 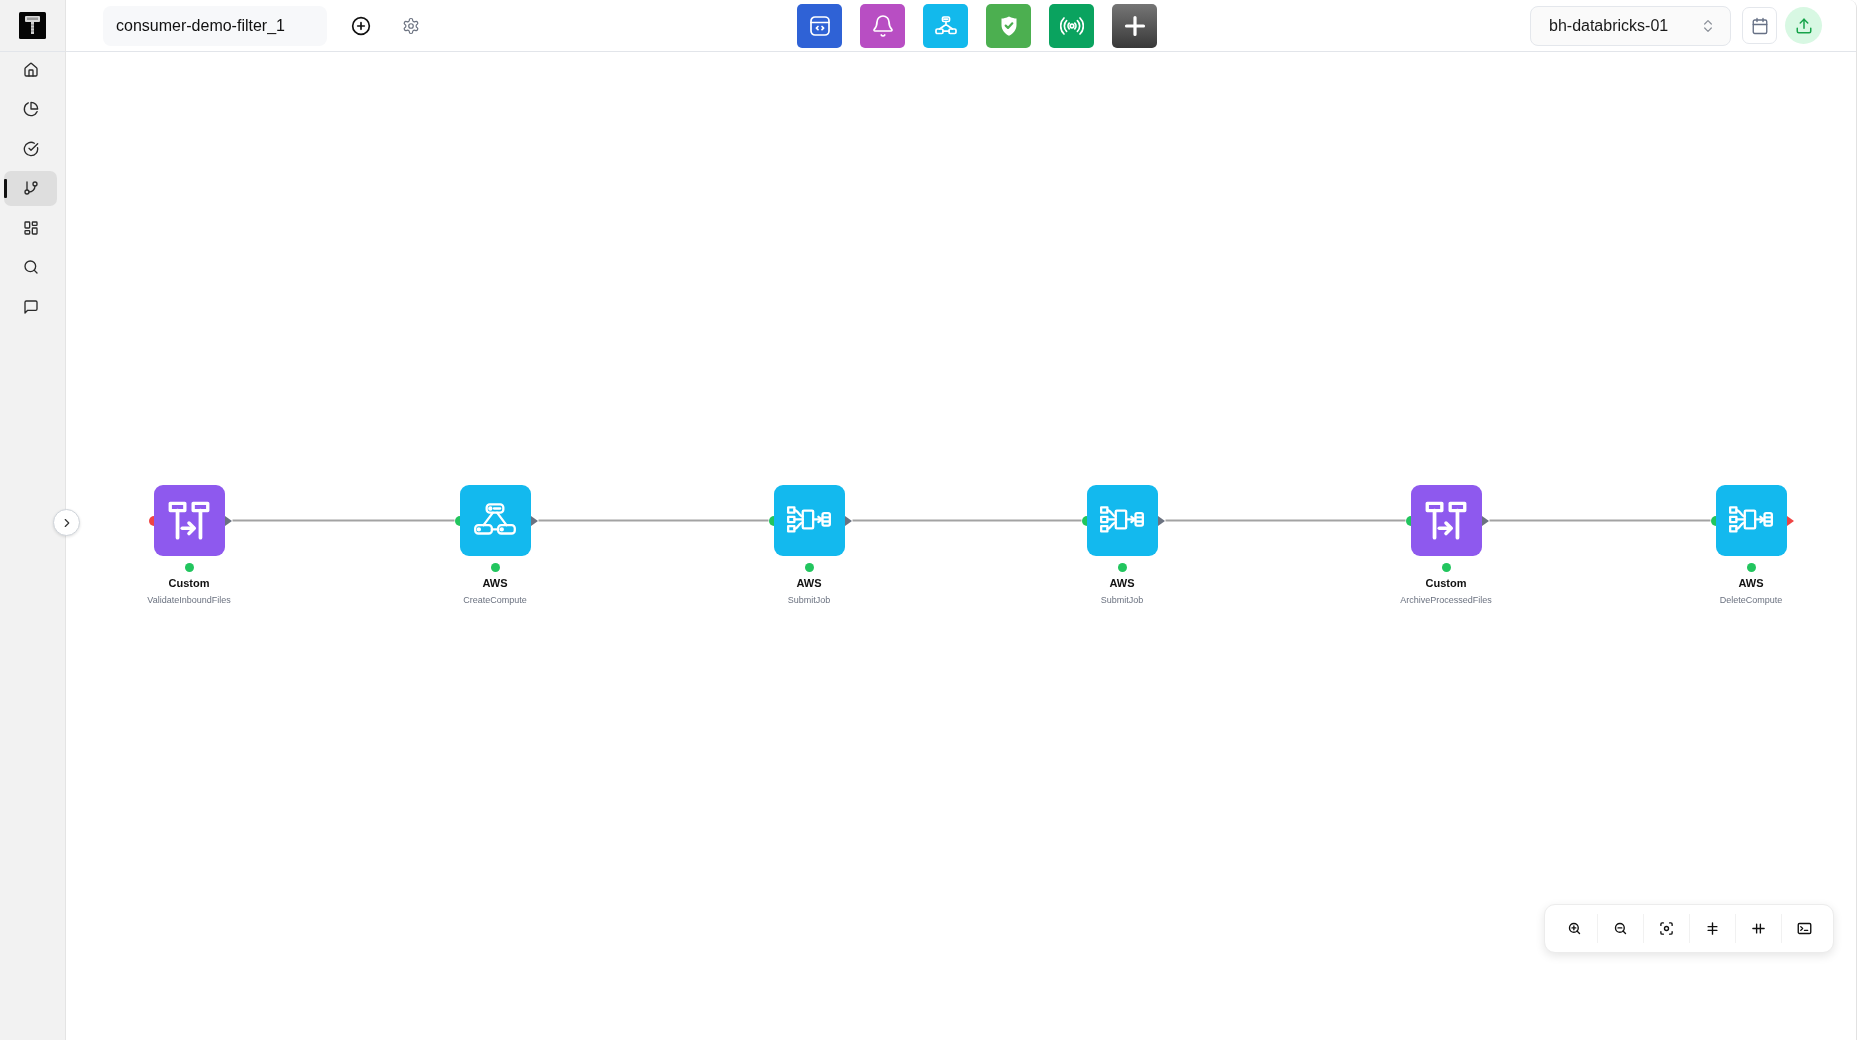 I want to click on search-icon, so click(x=30, y=267).